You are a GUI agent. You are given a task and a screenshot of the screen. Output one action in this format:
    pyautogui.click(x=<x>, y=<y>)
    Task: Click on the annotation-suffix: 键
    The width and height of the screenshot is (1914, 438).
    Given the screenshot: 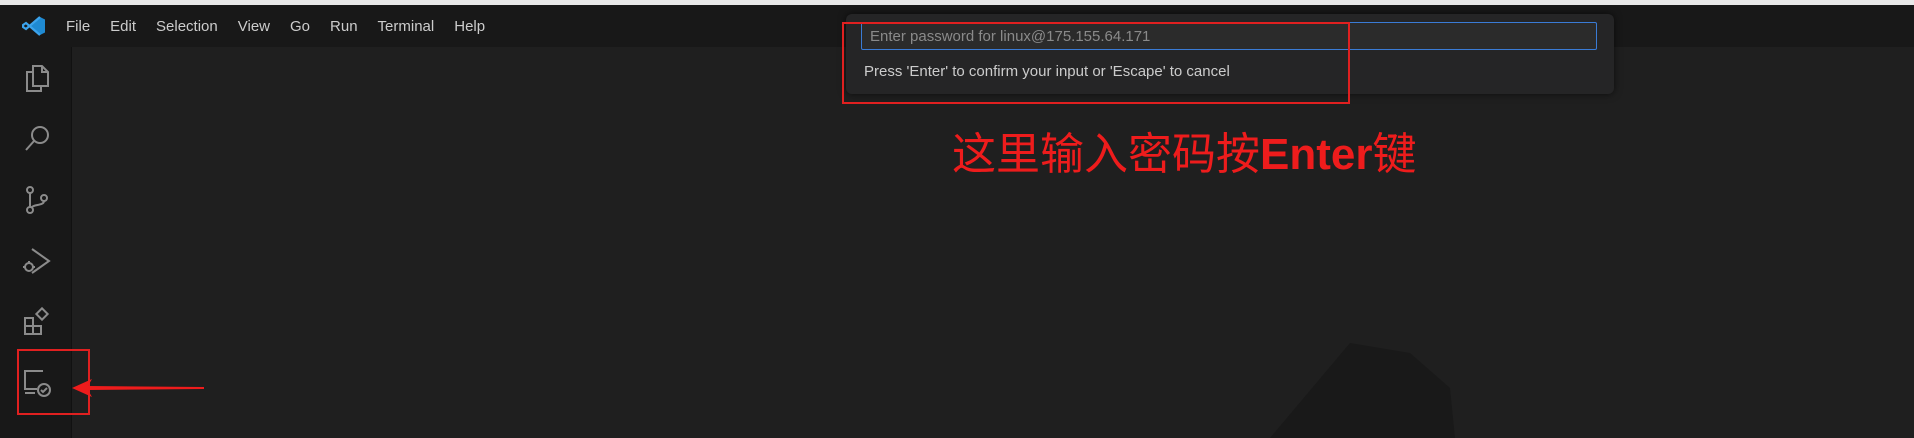 What is the action you would take?
    pyautogui.click(x=1394, y=154)
    